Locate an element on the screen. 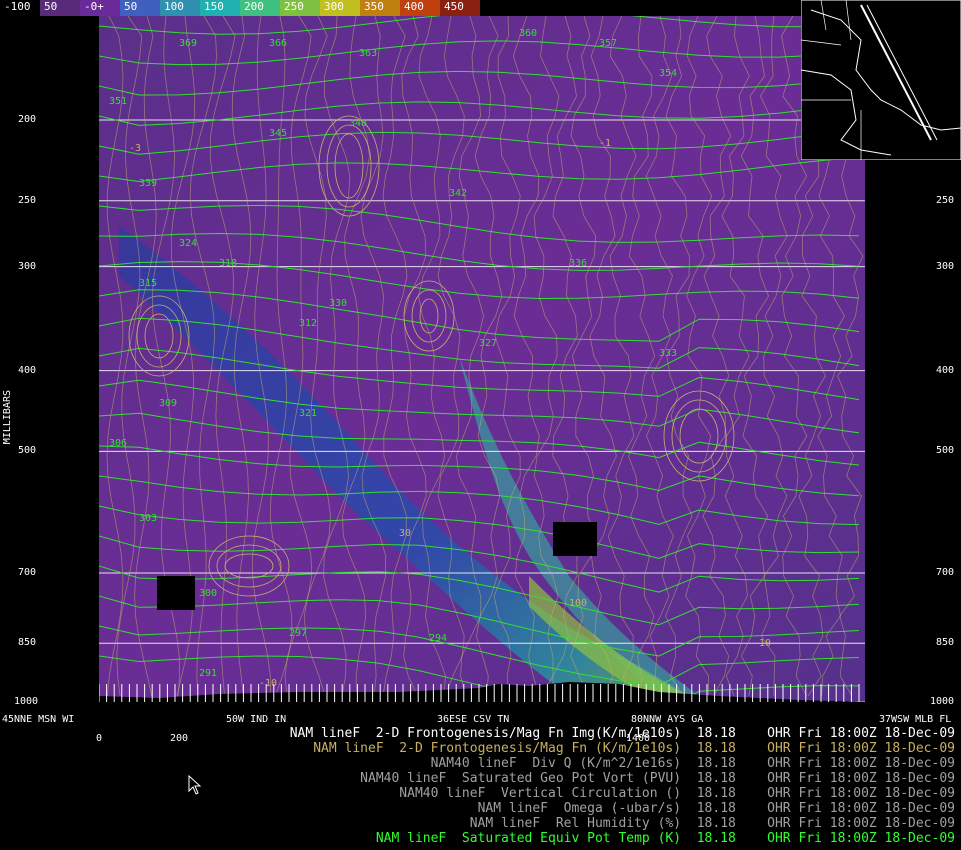 This screenshot has width=961, height=850. color-scale-label: 100 is located at coordinates (174, 6).